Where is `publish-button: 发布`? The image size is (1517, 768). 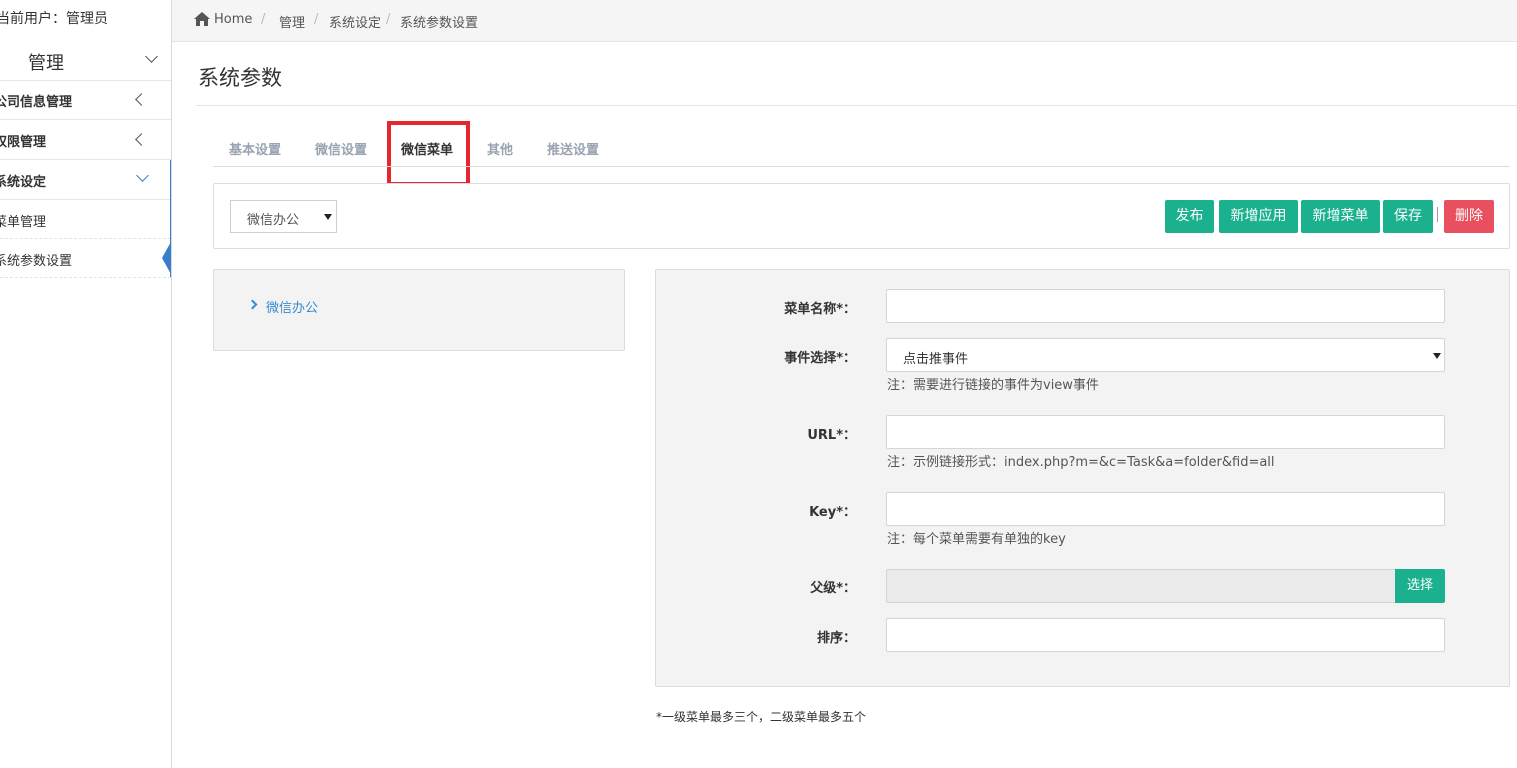 publish-button: 发布 is located at coordinates (1189, 216).